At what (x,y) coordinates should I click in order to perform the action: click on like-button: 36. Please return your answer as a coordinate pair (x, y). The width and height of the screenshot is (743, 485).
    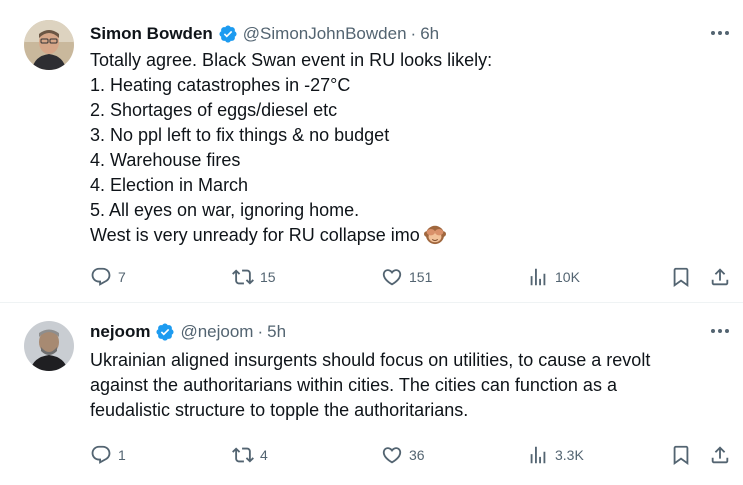
    Looking at the image, I should click on (403, 455).